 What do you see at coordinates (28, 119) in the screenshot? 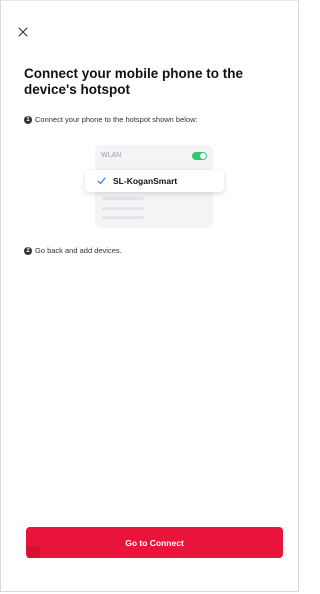
I see `step-1-number: 1` at bounding box center [28, 119].